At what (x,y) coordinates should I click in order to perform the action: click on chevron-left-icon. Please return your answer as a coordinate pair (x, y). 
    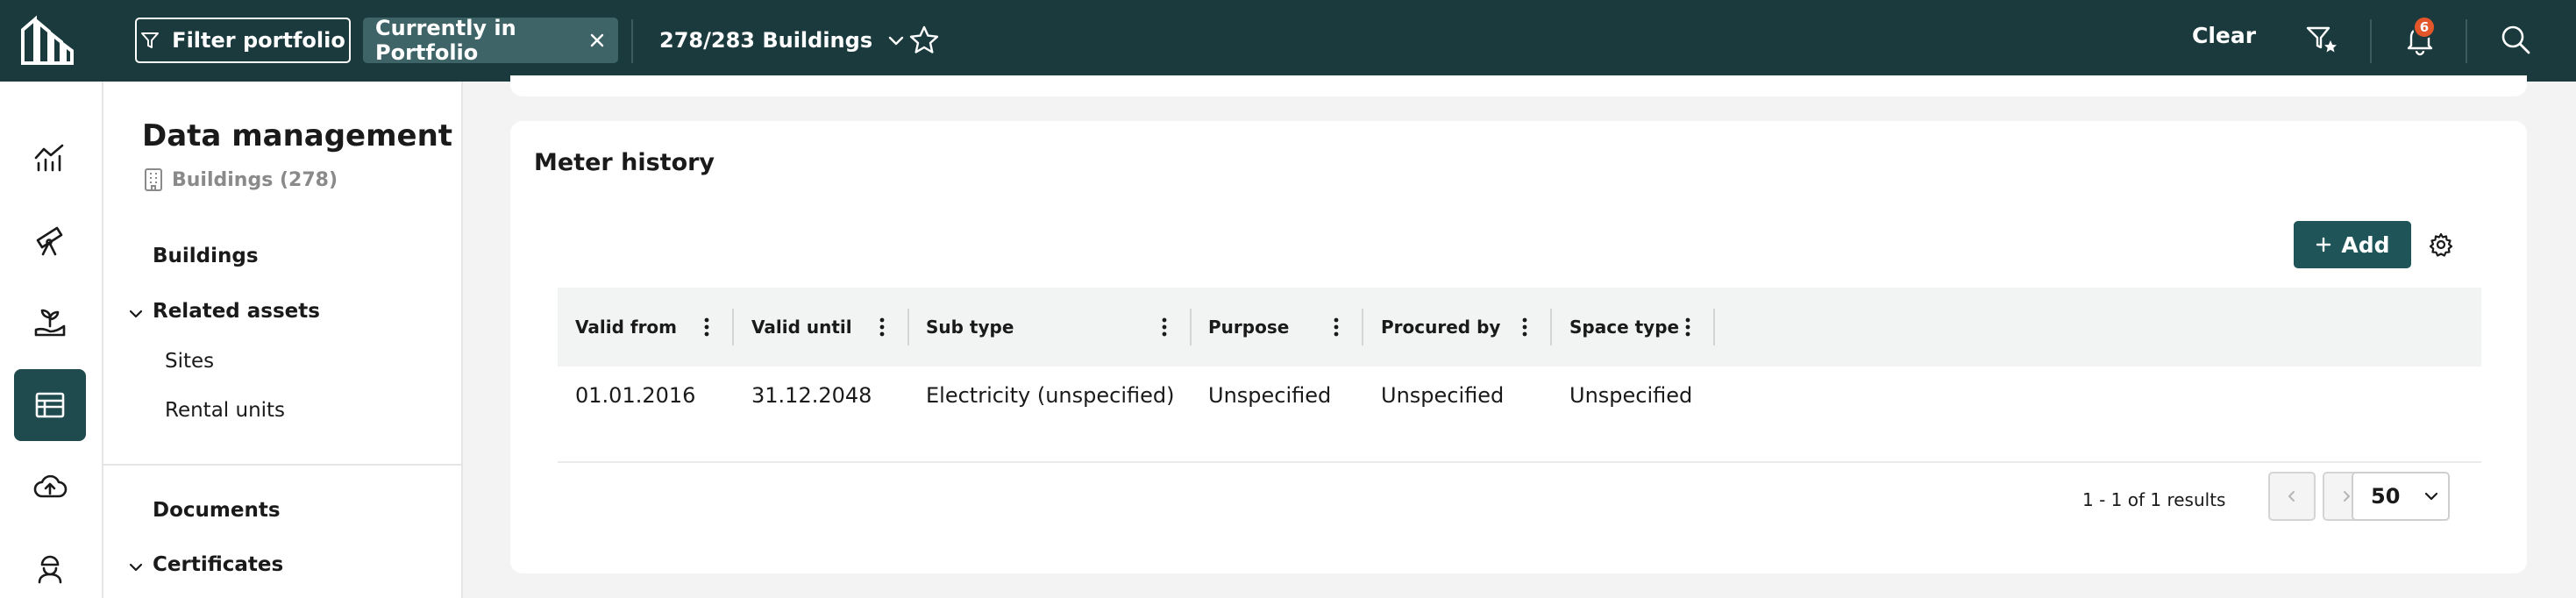
    Looking at the image, I should click on (2291, 496).